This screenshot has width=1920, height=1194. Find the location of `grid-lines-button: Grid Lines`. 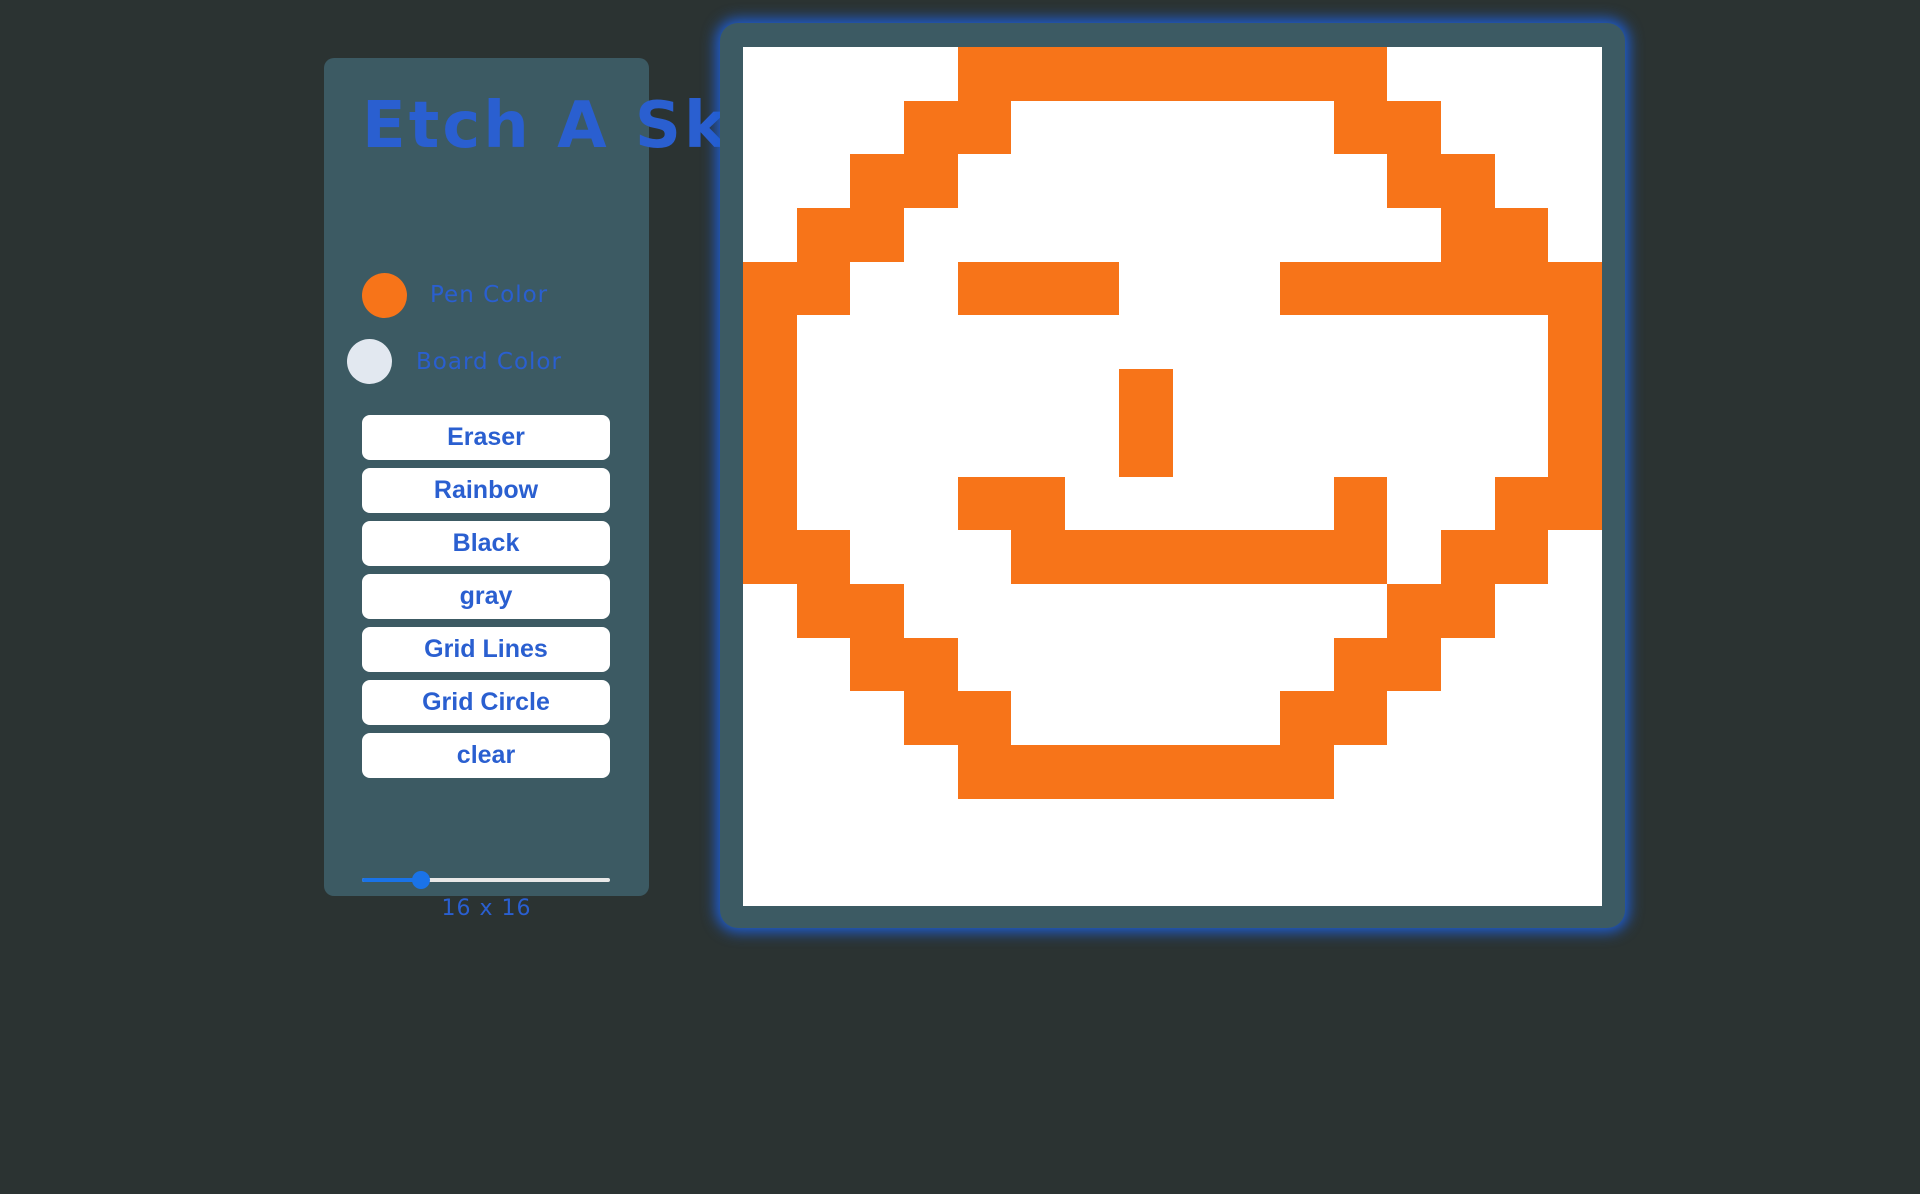

grid-lines-button: Grid Lines is located at coordinates (486, 649).